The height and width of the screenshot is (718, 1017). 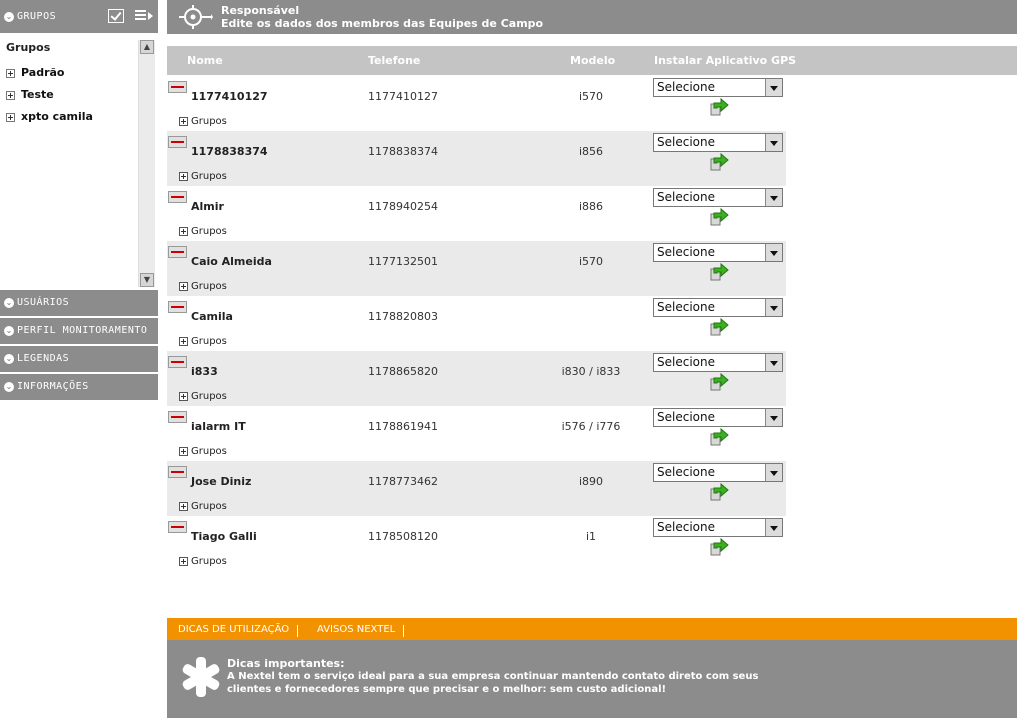 I want to click on section-perfil-monitoramento: ⌄ PERFIL MONITORAMENTO, so click(x=79, y=331).